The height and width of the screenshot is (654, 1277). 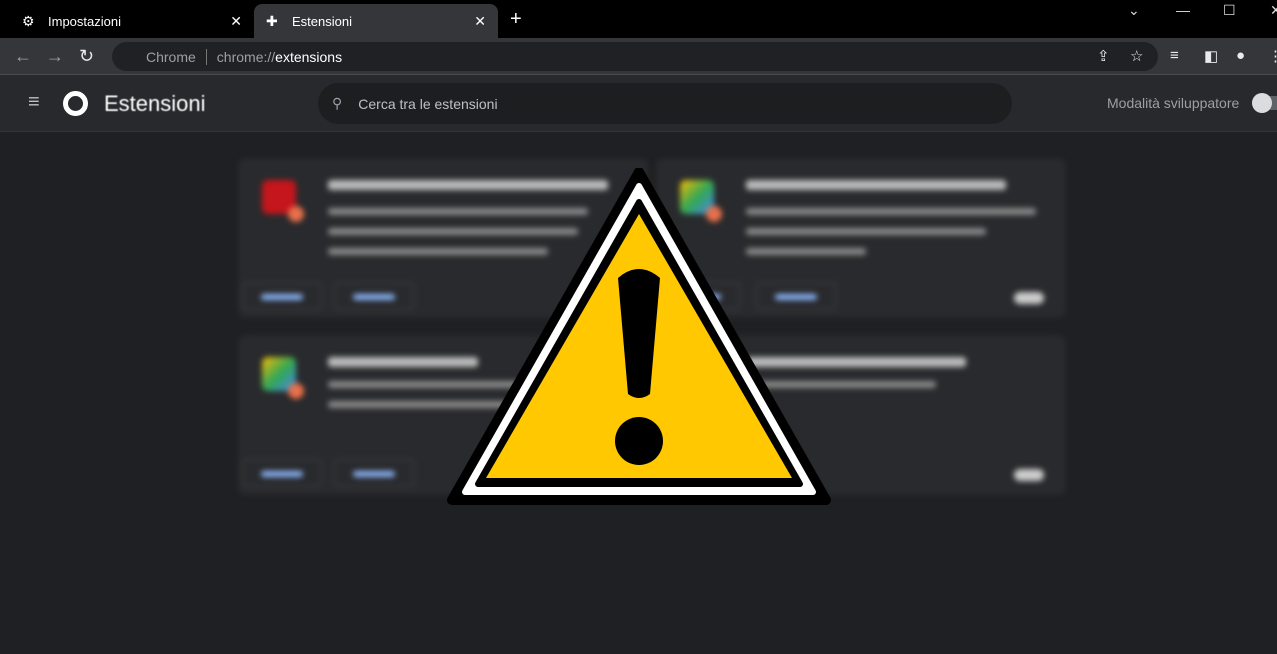 What do you see at coordinates (1136, 56) in the screenshot?
I see `star-icon: ☆` at bounding box center [1136, 56].